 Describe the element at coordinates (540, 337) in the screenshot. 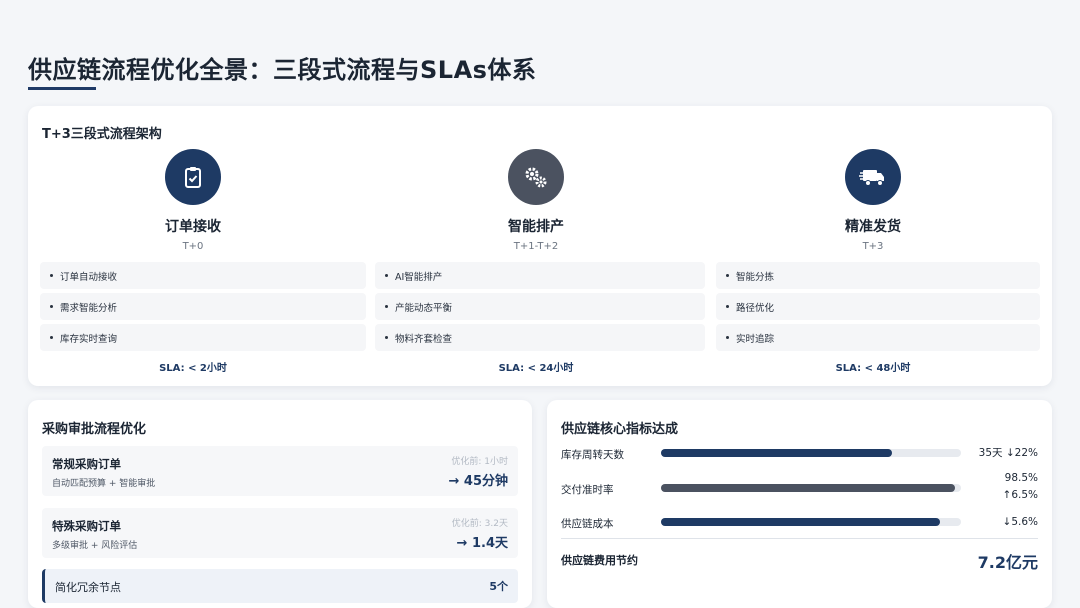

I see `list-item: 物料齐套检查` at that location.